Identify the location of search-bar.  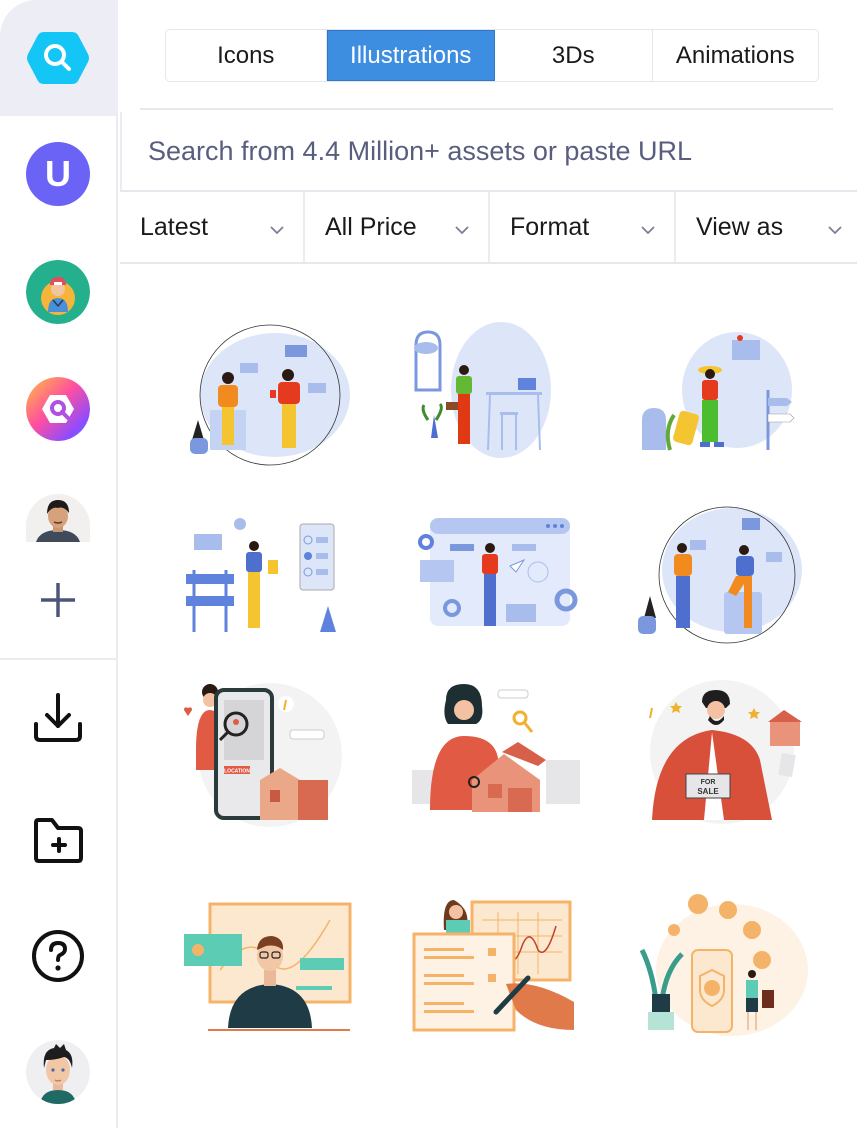
(488, 151).